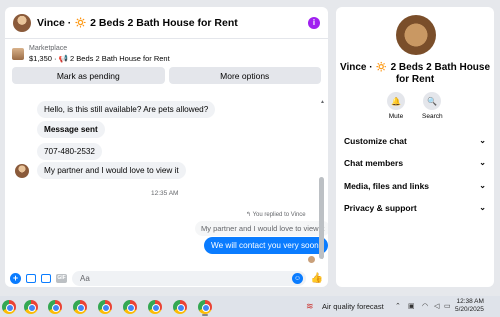  What do you see at coordinates (396, 101) in the screenshot?
I see `bell-icon: 🔔` at bounding box center [396, 101].